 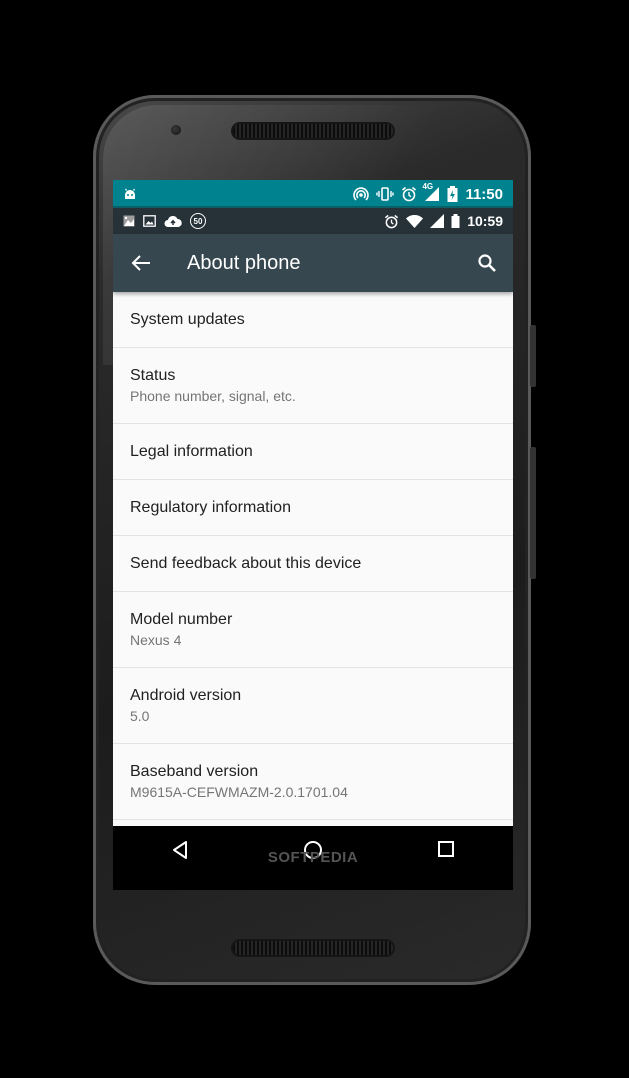 What do you see at coordinates (149, 221) in the screenshot?
I see `image-icon` at bounding box center [149, 221].